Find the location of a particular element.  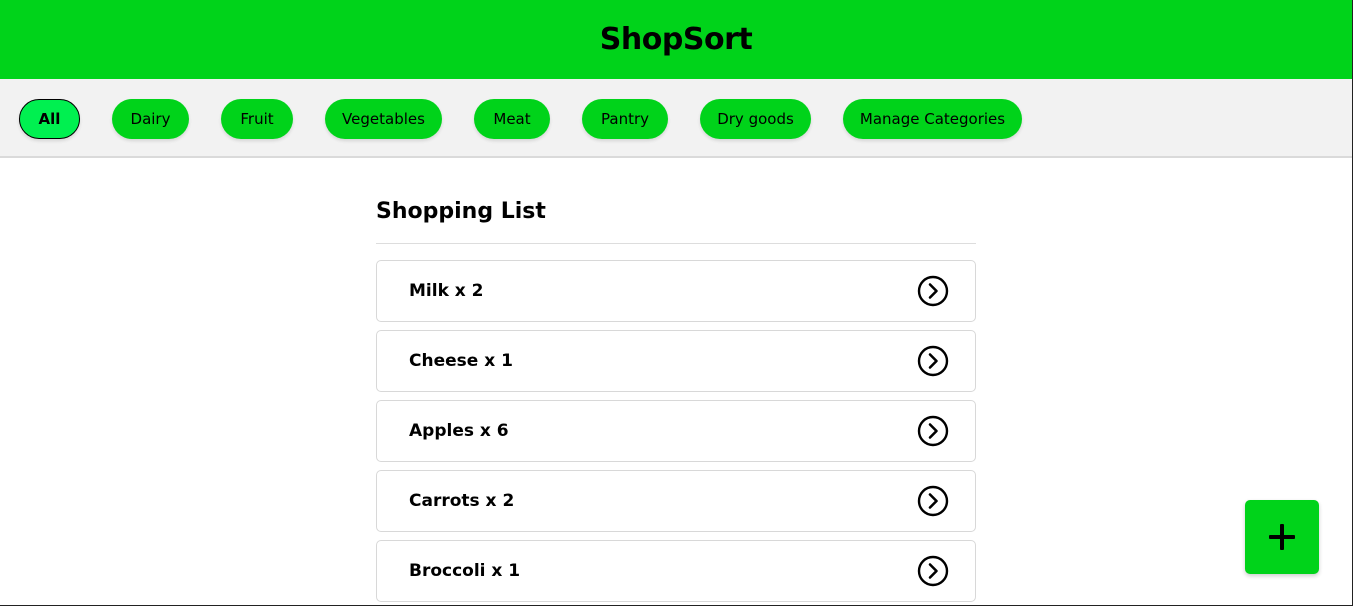

plus-icon is located at coordinates (1282, 537).